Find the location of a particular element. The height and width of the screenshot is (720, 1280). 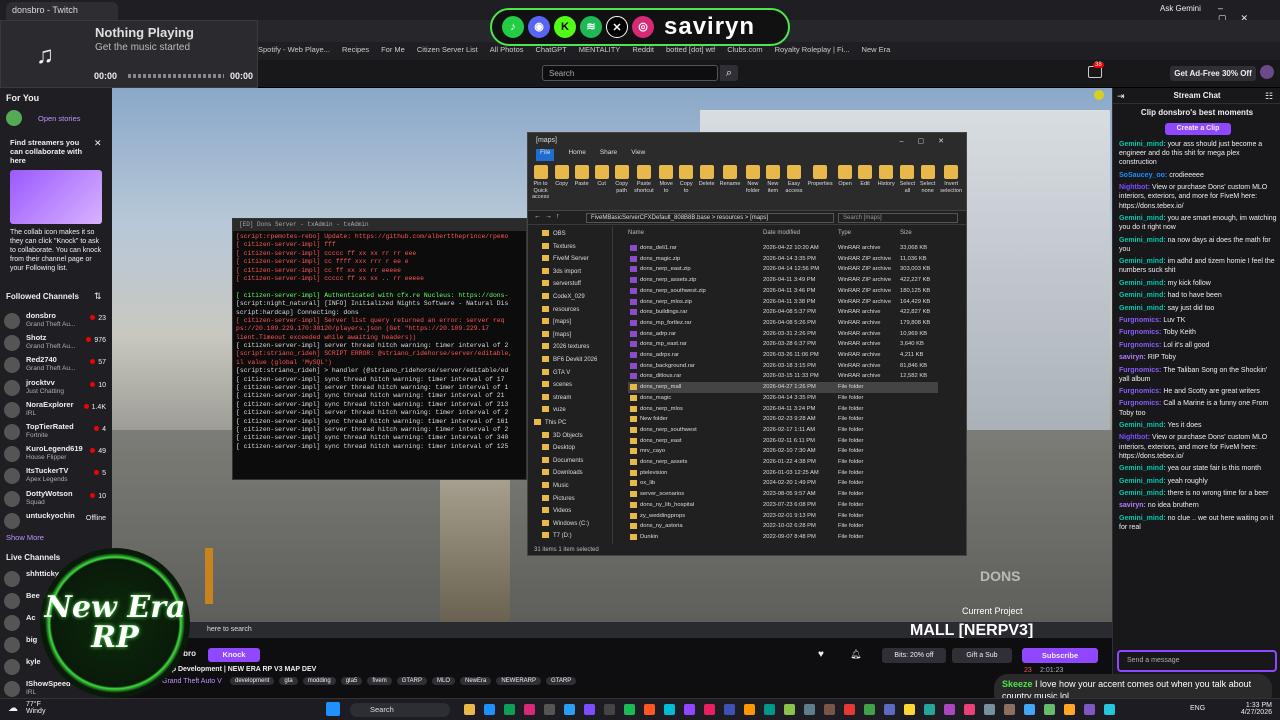

nav-item: 2026 textures is located at coordinates (565, 346).